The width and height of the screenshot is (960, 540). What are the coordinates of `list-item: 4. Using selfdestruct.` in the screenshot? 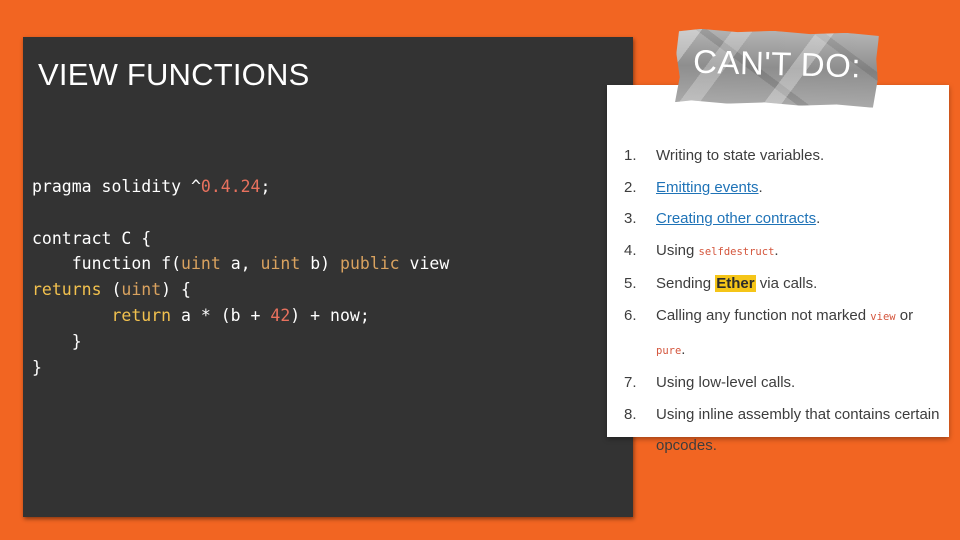 It's located at (701, 250).